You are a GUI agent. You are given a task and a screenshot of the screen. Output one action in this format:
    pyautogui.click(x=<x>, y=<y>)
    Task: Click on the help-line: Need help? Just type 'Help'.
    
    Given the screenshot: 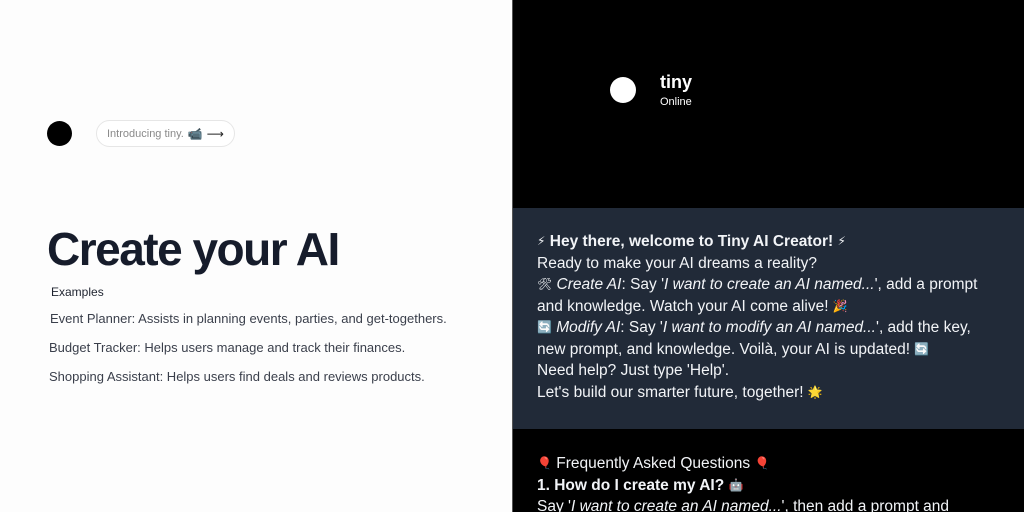 What is the action you would take?
    pyautogui.click(x=633, y=370)
    